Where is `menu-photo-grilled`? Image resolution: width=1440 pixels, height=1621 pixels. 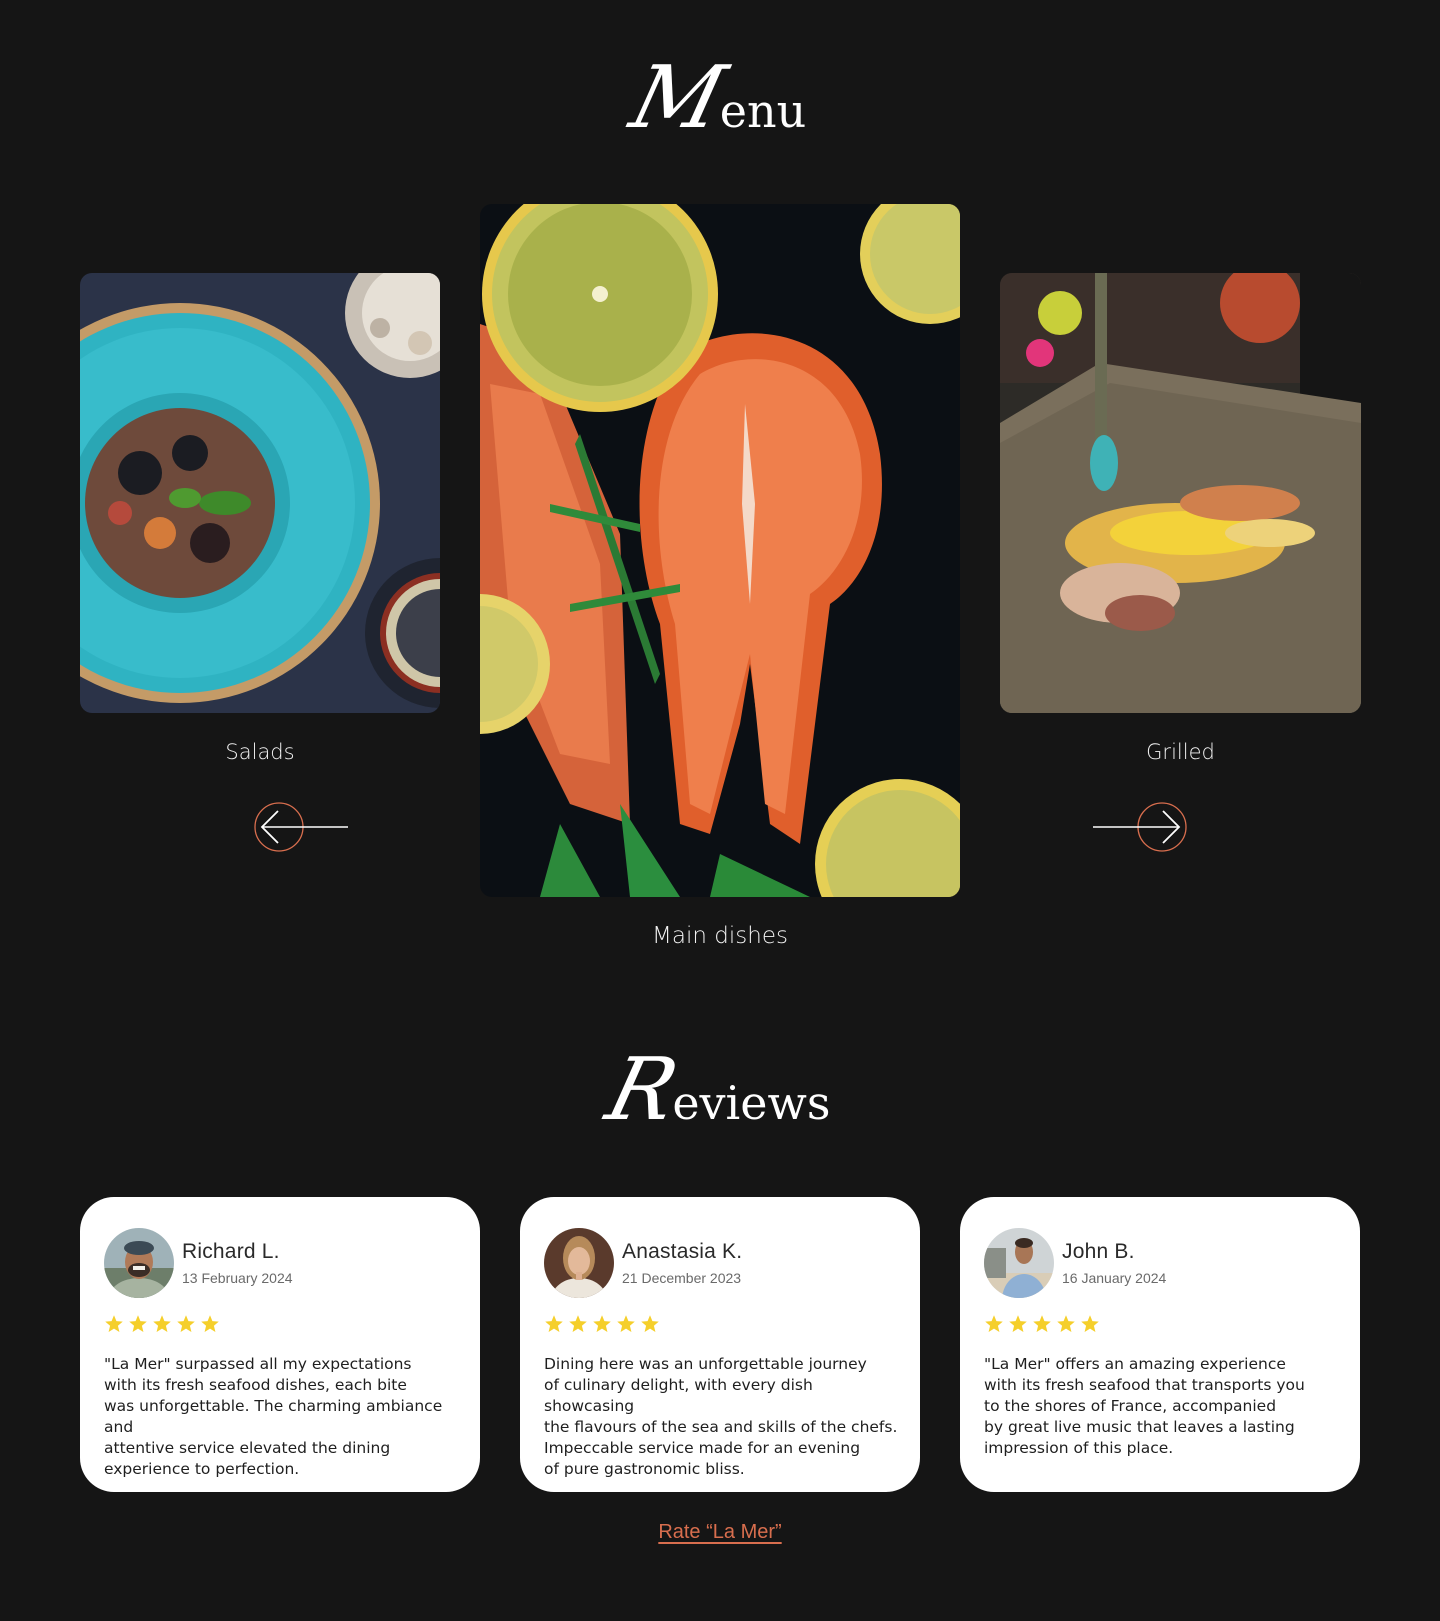
menu-photo-grilled is located at coordinates (1180, 493).